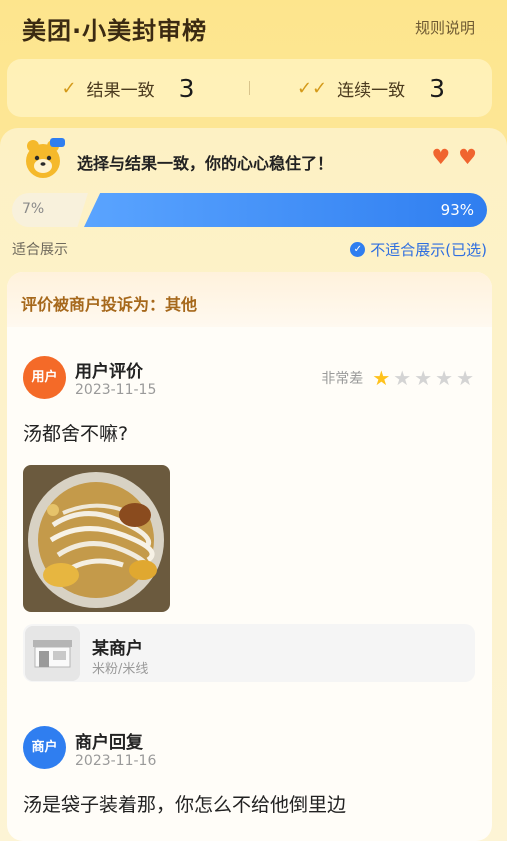  I want to click on user-avatar: 用户, so click(44, 377).